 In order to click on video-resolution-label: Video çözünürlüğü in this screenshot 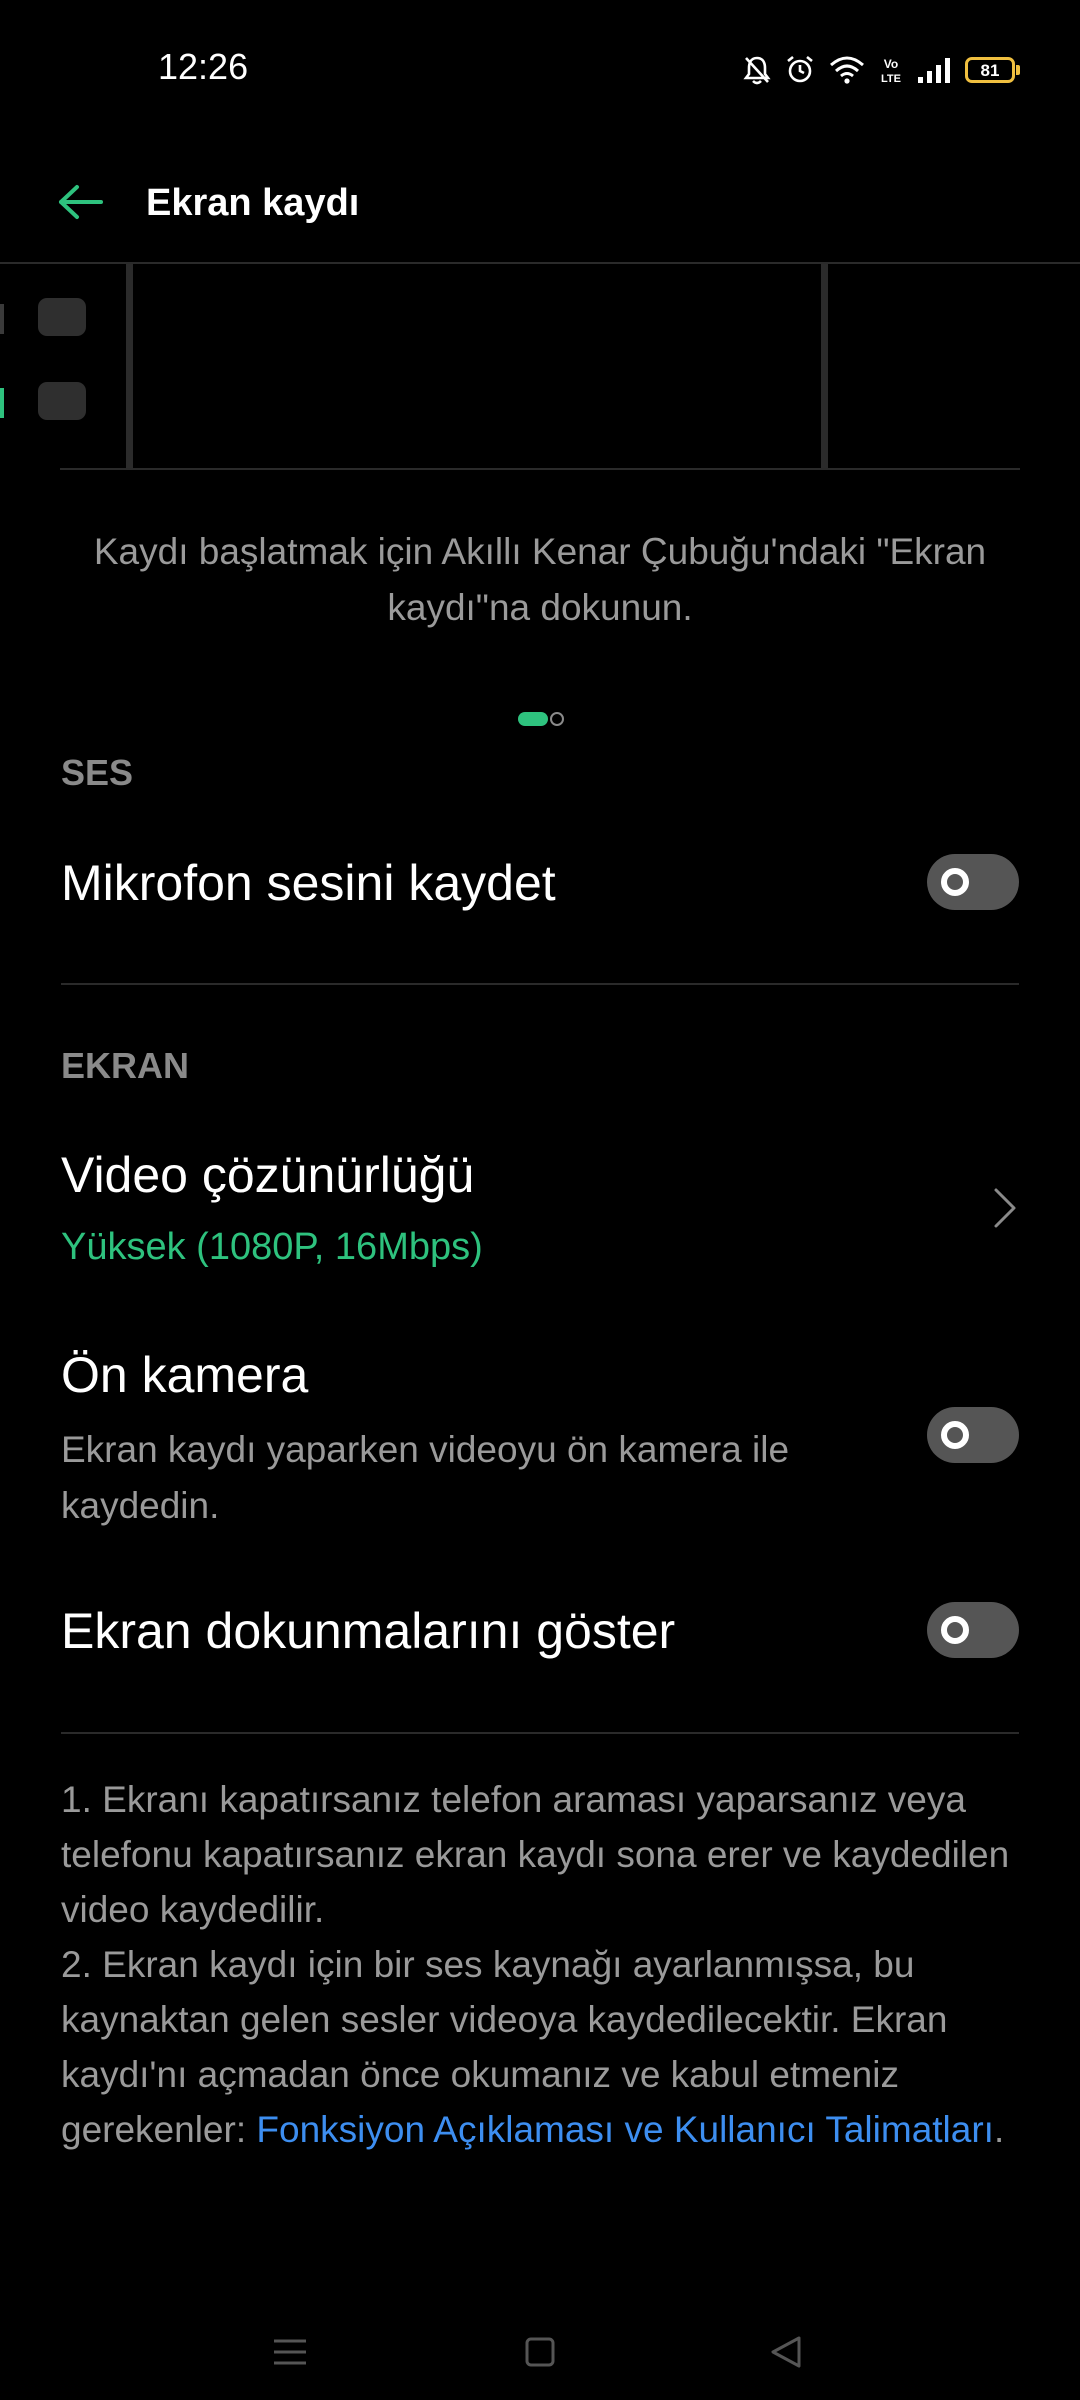, I will do `click(268, 1175)`.